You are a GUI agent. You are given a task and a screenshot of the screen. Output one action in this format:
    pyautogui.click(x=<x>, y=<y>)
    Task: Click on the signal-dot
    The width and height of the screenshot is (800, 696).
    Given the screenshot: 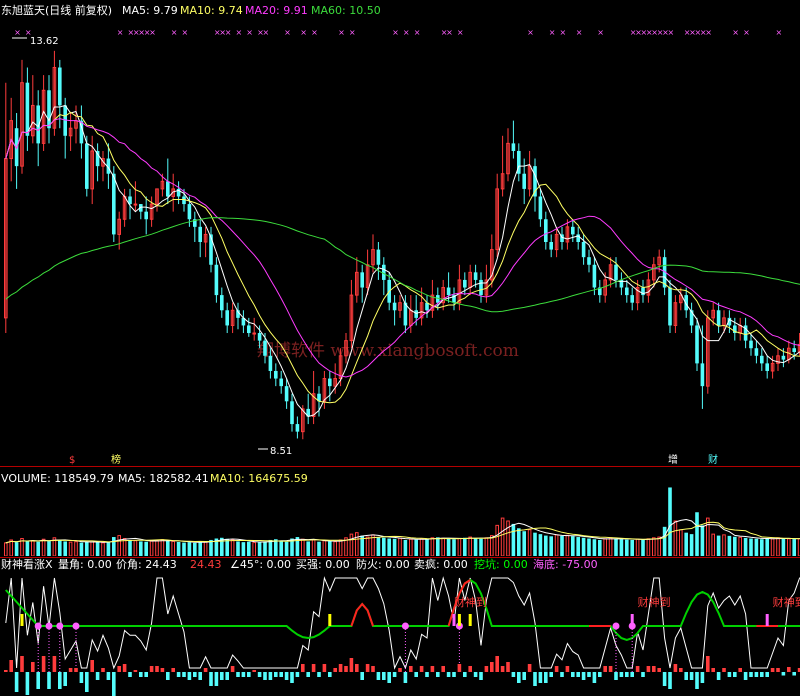 What is the action you would take?
    pyautogui.click(x=76, y=626)
    